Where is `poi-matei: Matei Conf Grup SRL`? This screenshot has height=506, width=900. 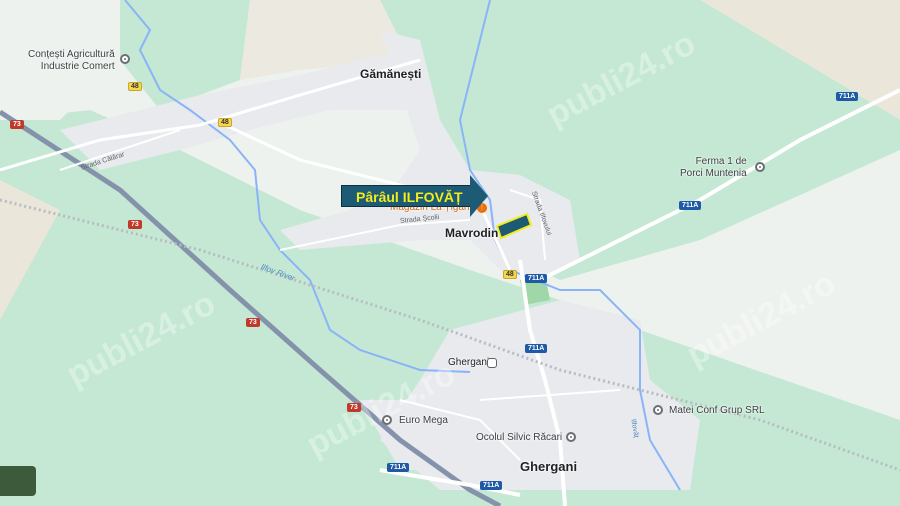
poi-matei: Matei Conf Grup SRL is located at coordinates (717, 411).